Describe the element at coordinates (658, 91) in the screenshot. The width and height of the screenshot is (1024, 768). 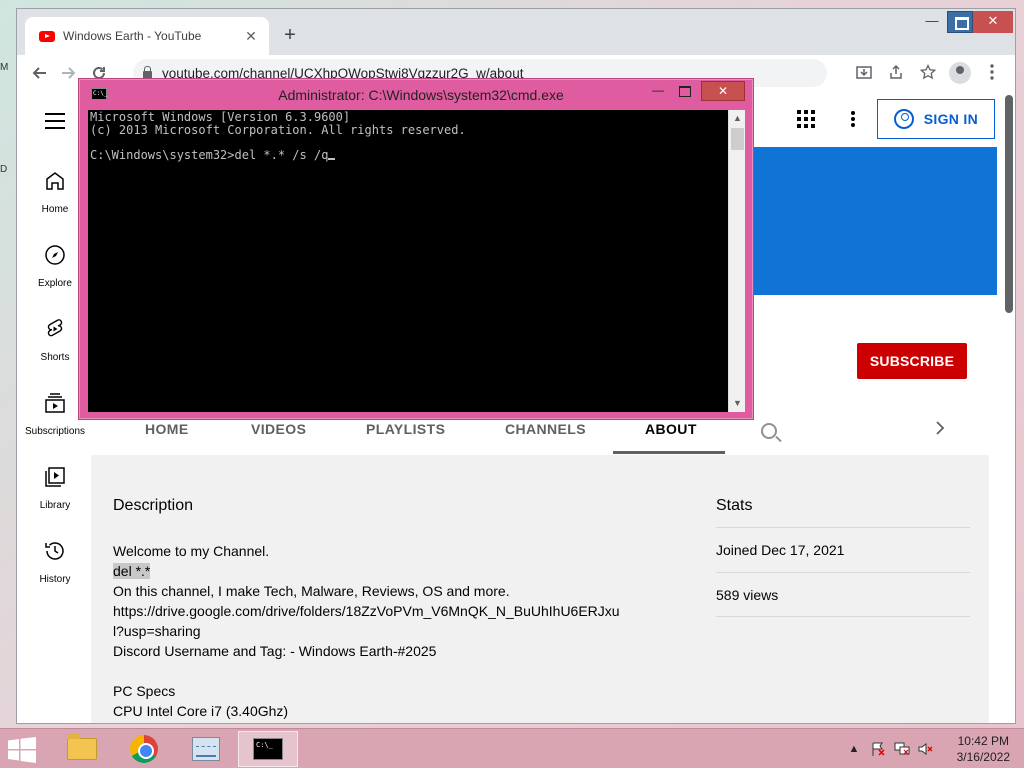
I see `cmd-minimize-button: —` at that location.